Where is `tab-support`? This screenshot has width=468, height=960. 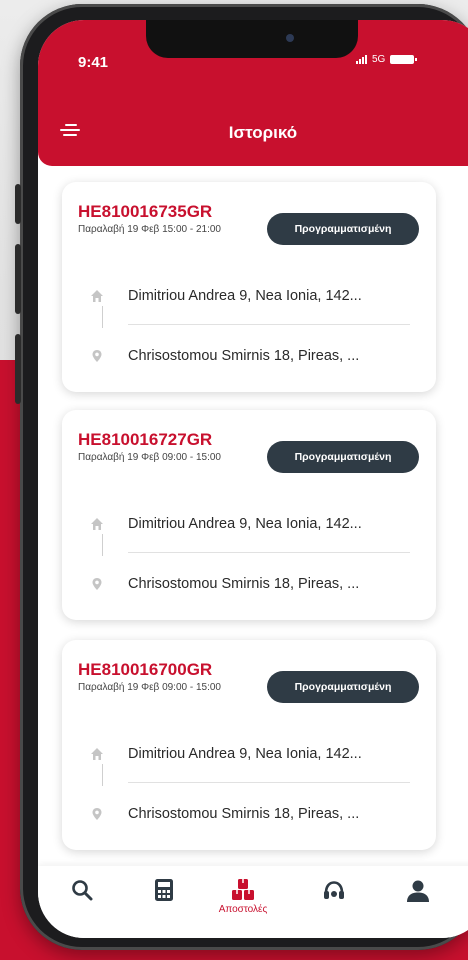 tab-support is located at coordinates (334, 891).